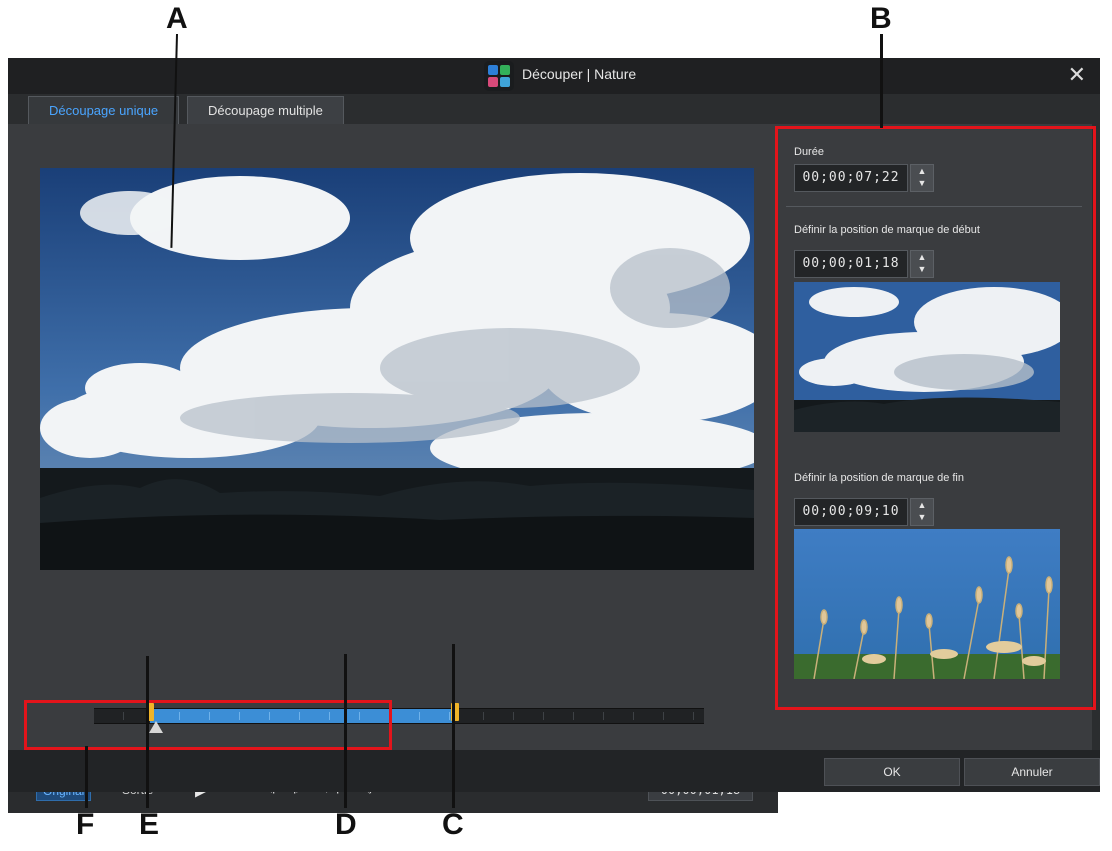 The image size is (1112, 851). I want to click on tab-multi-trim: Découpage multiple, so click(265, 110).